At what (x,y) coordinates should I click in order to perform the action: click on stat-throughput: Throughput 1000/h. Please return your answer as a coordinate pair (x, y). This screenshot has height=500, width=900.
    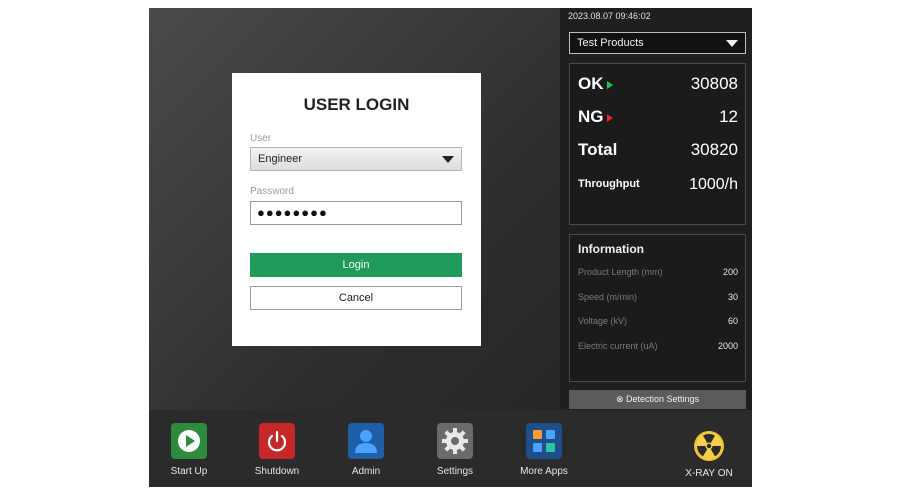
    Looking at the image, I should click on (658, 185).